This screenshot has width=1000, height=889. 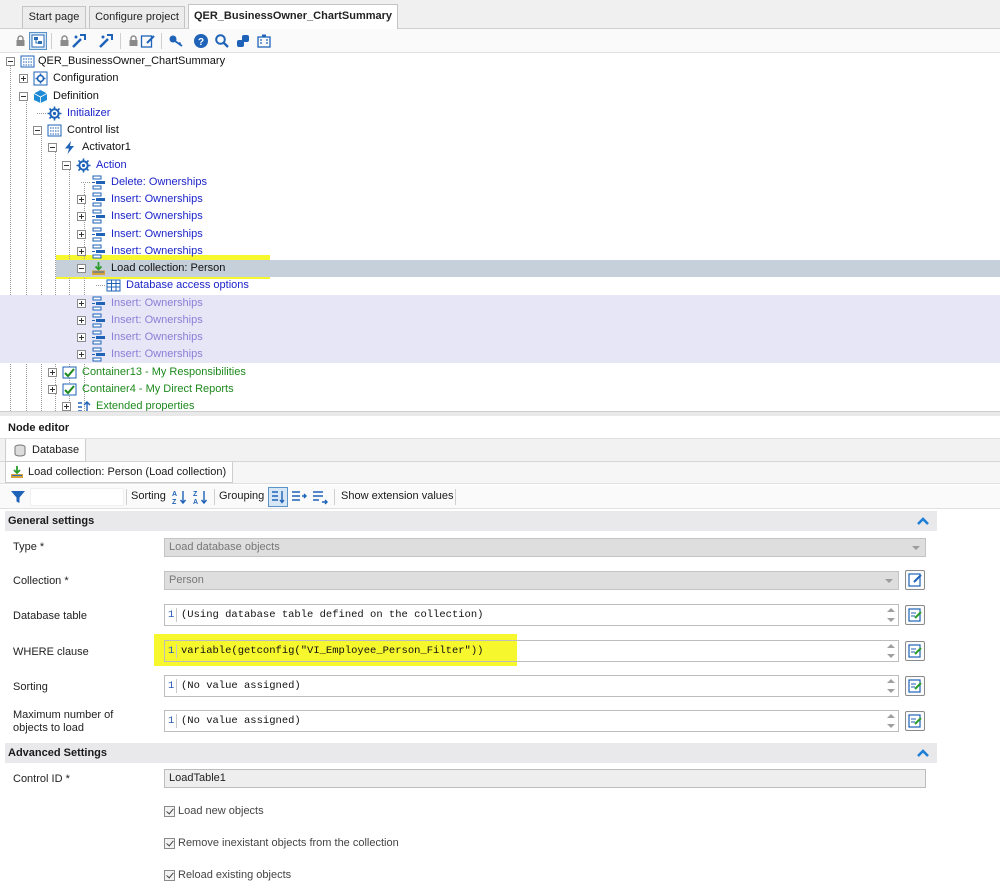 What do you see at coordinates (500, 413) in the screenshot?
I see `panel-splitter` at bounding box center [500, 413].